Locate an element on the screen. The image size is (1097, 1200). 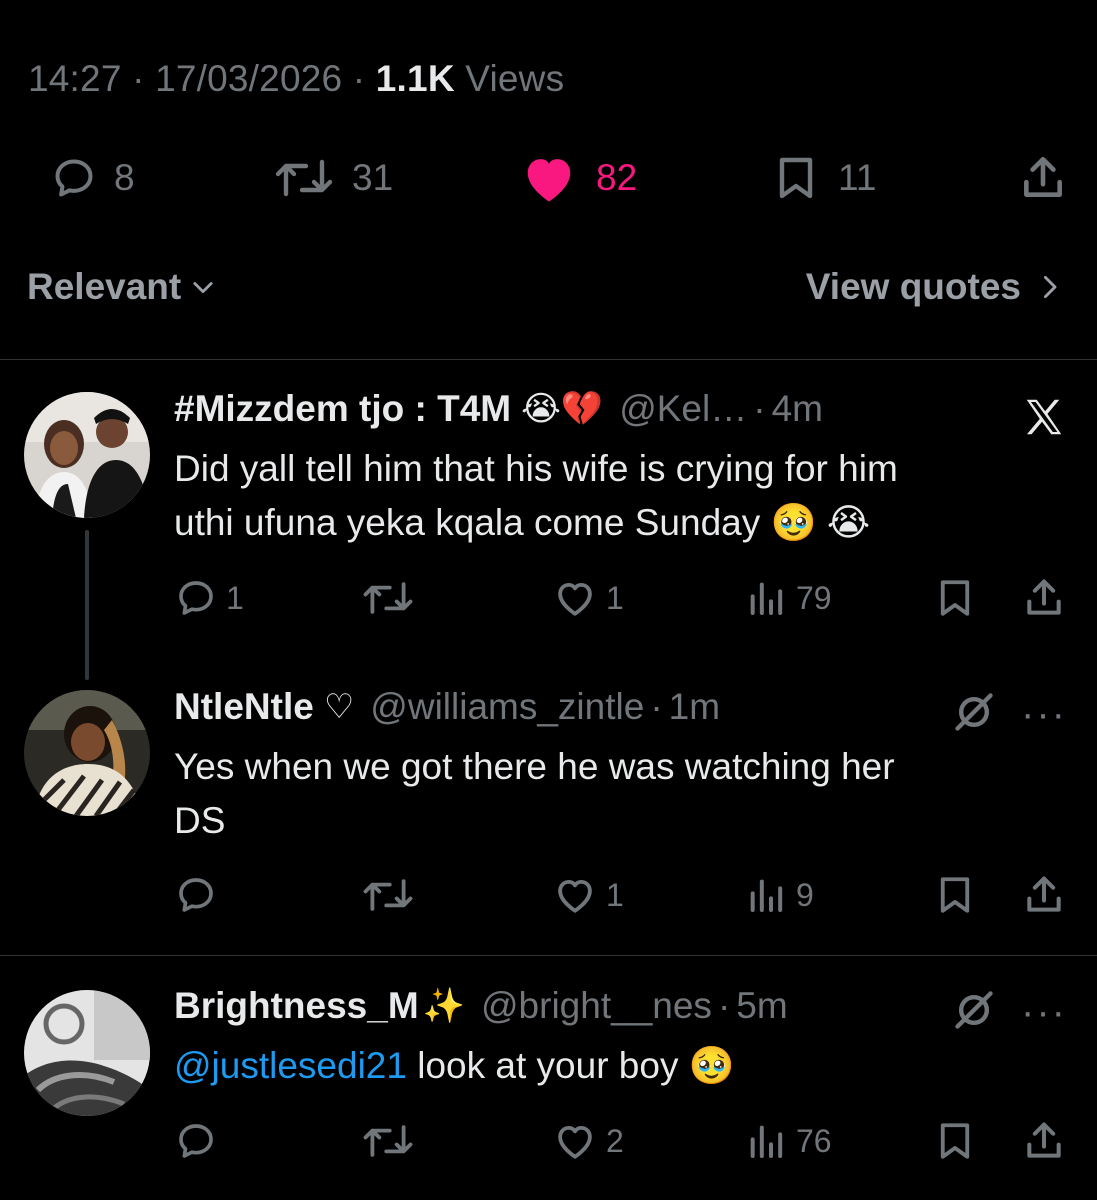
reply-count: 8 is located at coordinates (124, 177).